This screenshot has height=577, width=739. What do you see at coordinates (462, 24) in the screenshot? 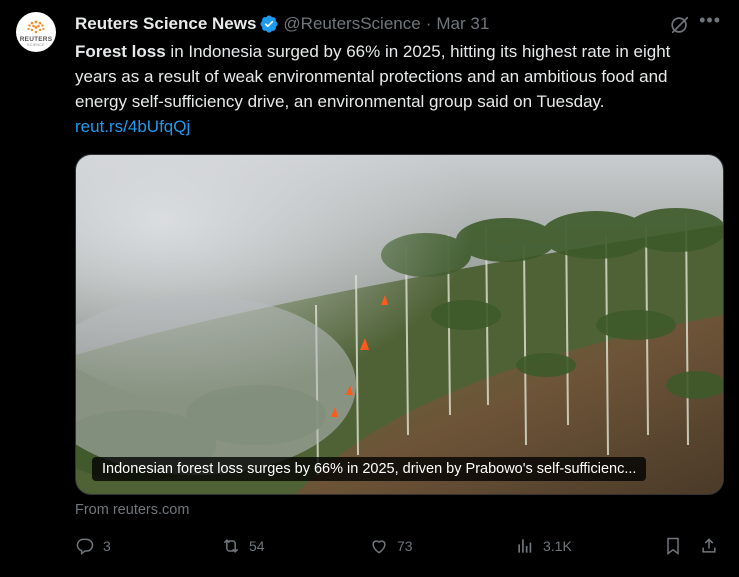
I see `tweet-date: Mar 31` at bounding box center [462, 24].